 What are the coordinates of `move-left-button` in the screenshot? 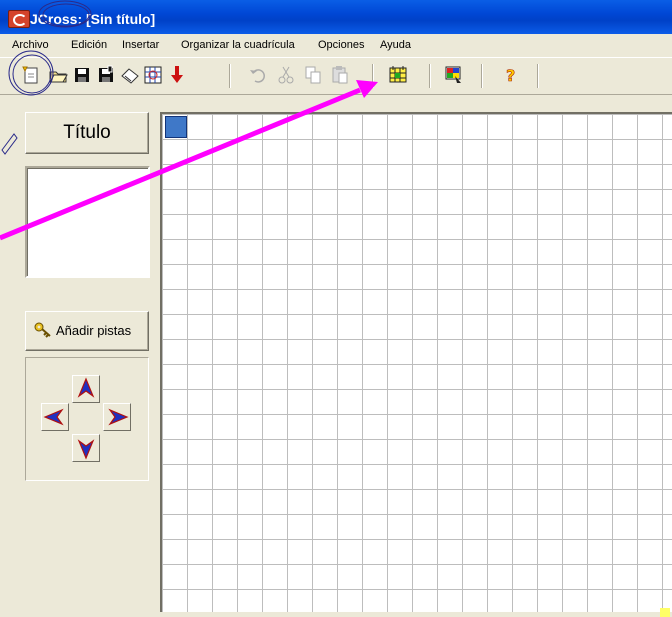 It's located at (55, 417).